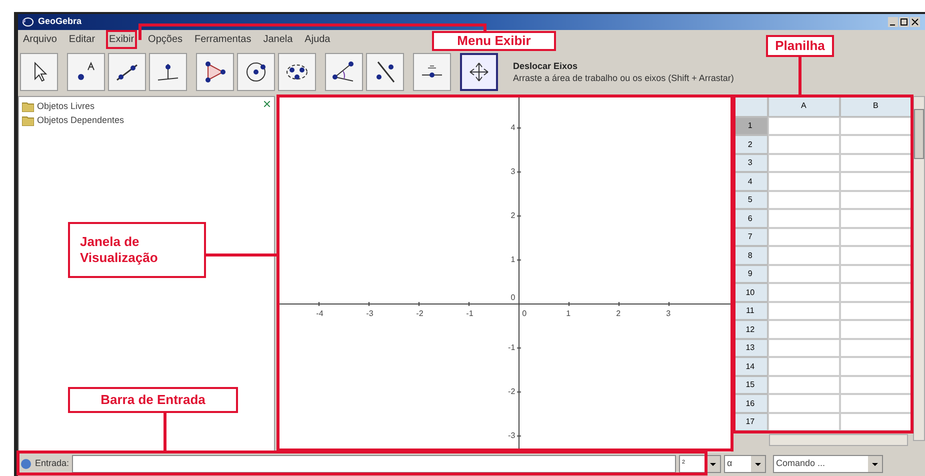  I want to click on window-controls-icon, so click(904, 22).